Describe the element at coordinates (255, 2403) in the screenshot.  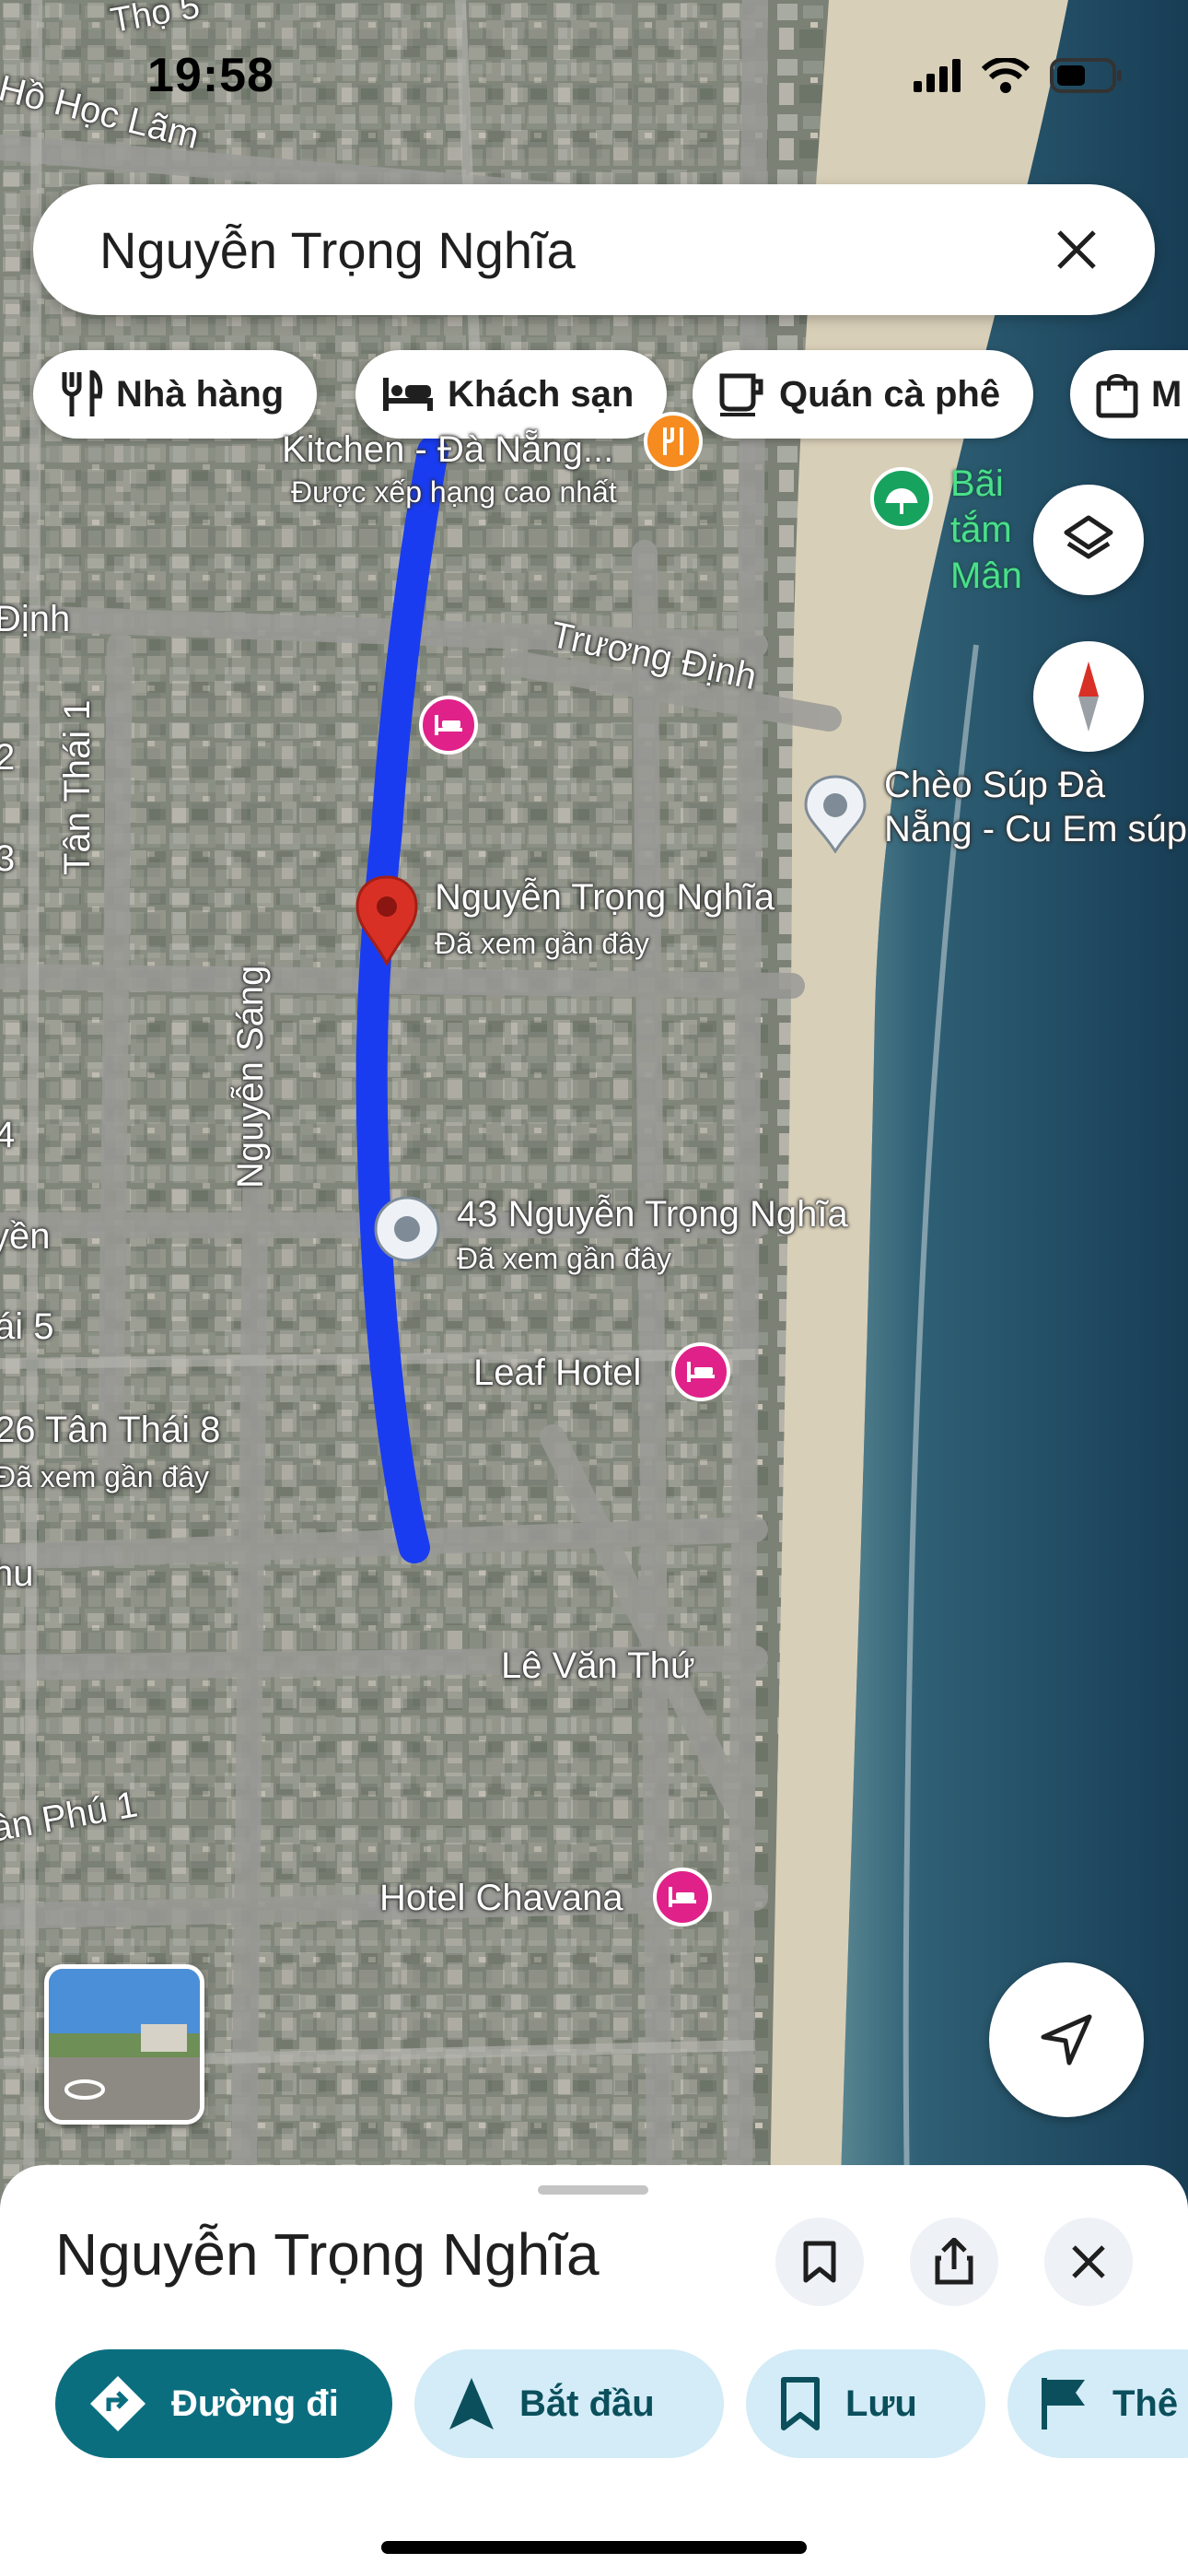
I see `action-label: Đường đi` at that location.